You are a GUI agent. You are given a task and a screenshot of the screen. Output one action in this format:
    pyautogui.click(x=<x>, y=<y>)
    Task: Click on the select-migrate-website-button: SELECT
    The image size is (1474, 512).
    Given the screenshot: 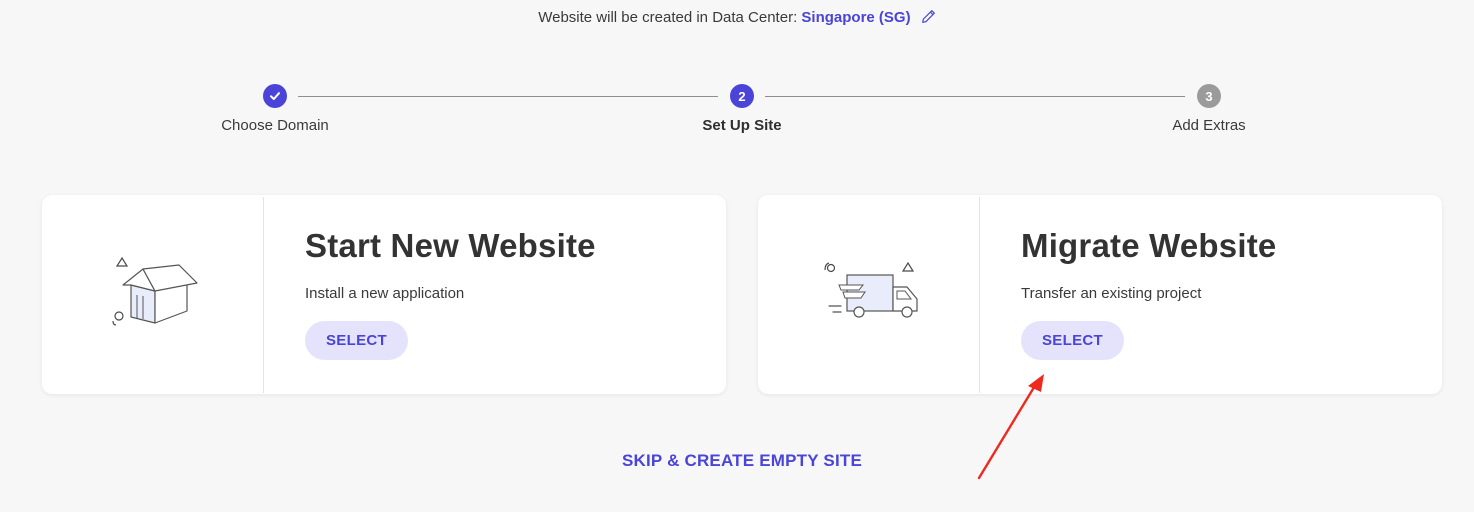 What is the action you would take?
    pyautogui.click(x=1072, y=340)
    